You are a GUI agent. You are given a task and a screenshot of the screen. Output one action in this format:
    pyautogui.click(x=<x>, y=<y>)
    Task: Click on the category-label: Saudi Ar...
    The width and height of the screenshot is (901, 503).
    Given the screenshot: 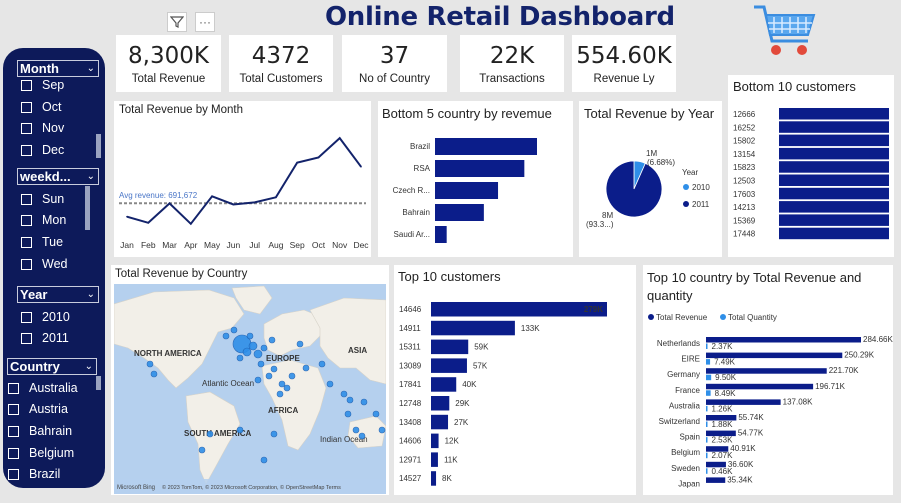 What is the action you would take?
    pyautogui.click(x=412, y=234)
    